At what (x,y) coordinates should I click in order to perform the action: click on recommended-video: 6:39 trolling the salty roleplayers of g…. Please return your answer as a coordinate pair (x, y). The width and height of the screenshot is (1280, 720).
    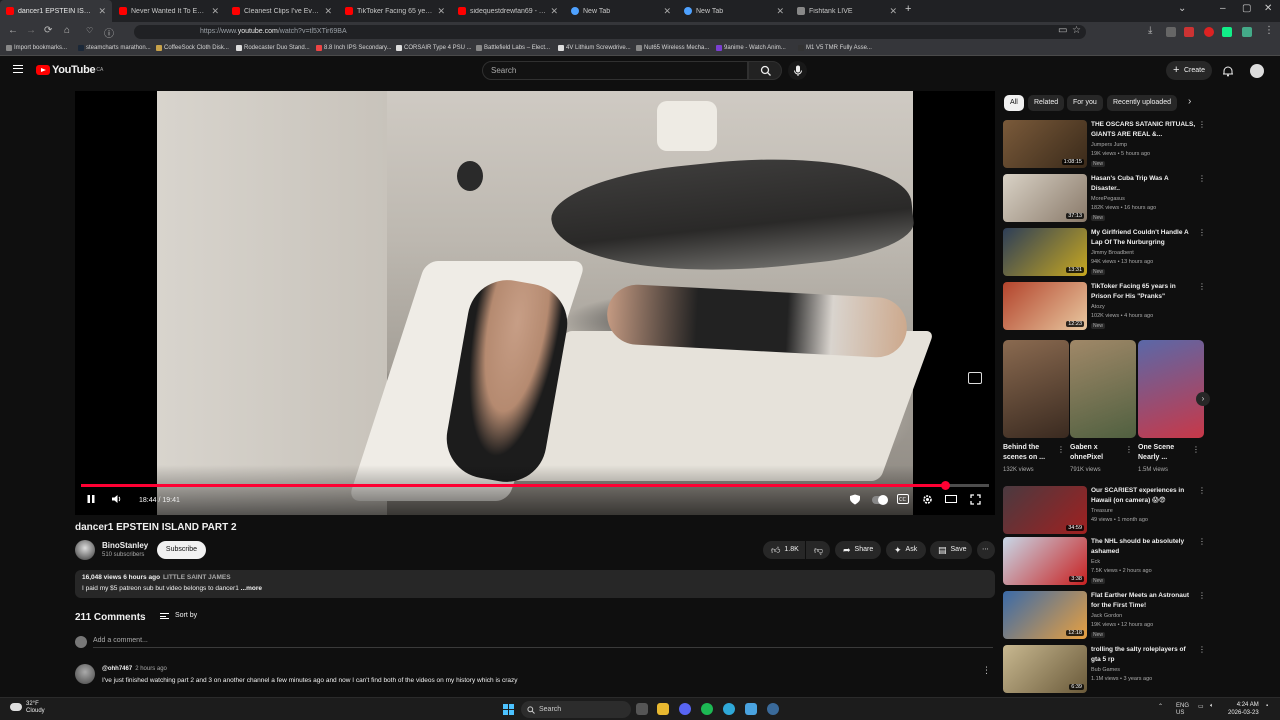
    Looking at the image, I should click on (1105, 669).